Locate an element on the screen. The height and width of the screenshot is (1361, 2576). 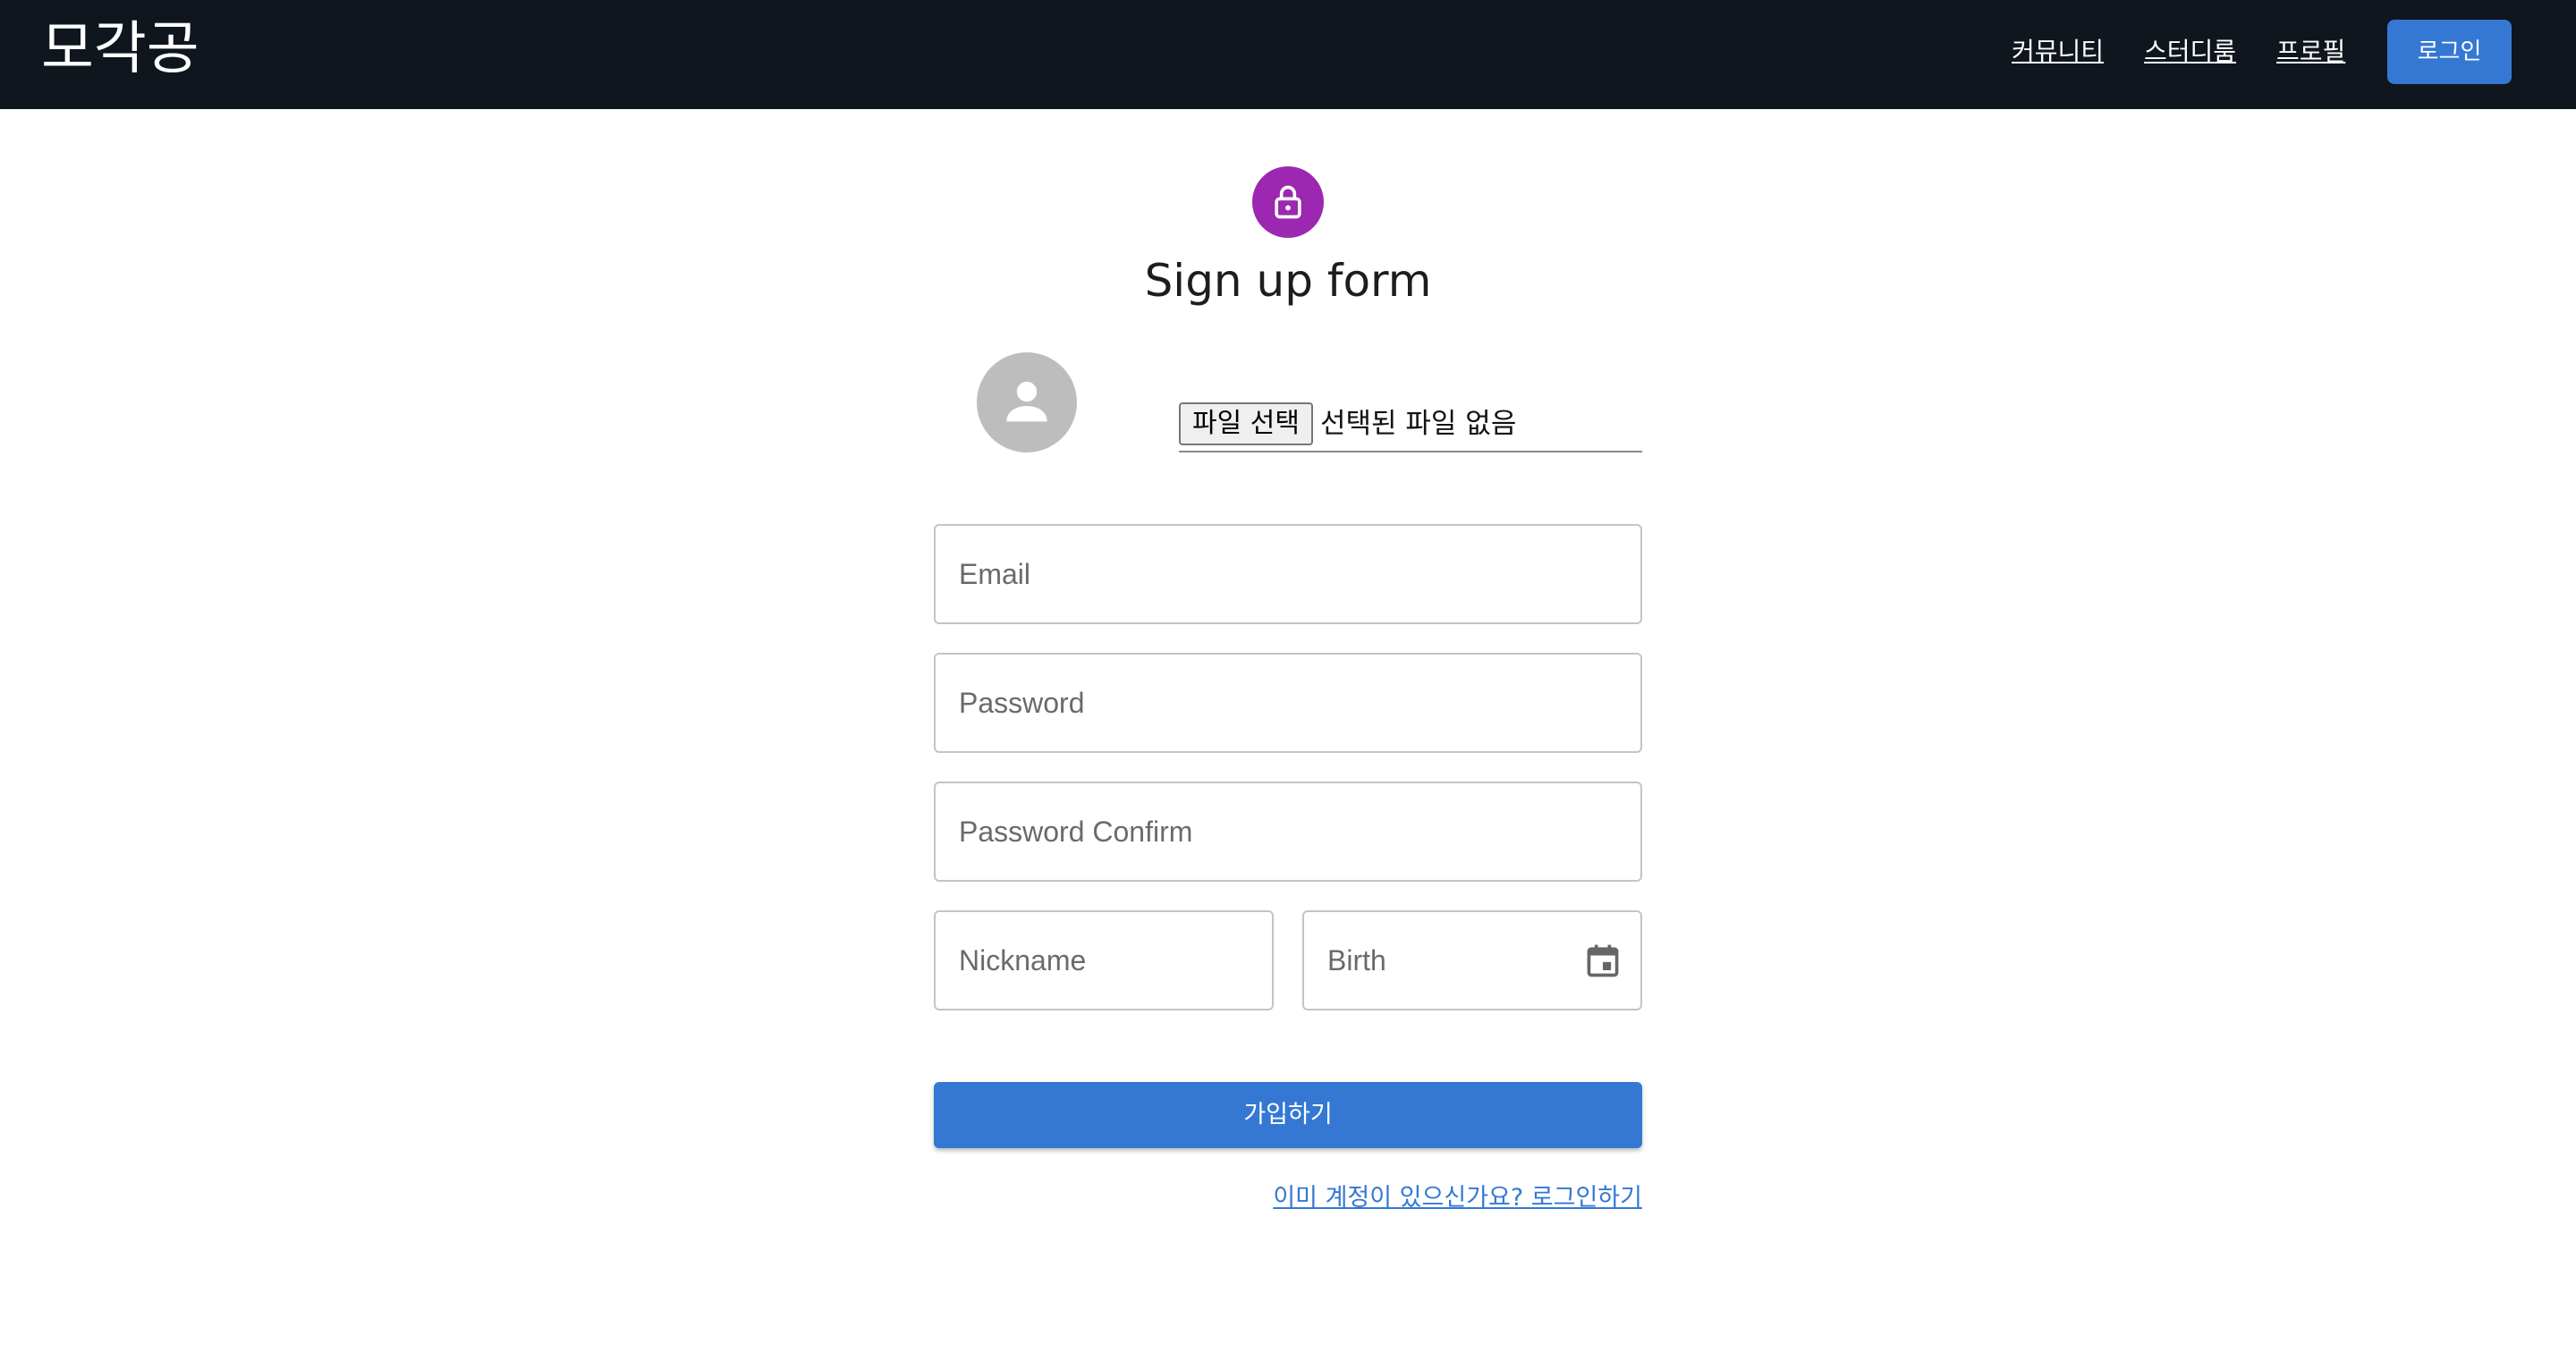
page-title: Sign up form is located at coordinates (1288, 281).